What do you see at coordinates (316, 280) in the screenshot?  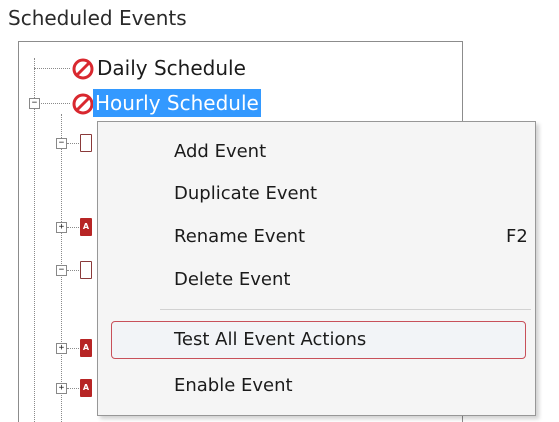 I see `menu-item-delete-event: Delete Event` at bounding box center [316, 280].